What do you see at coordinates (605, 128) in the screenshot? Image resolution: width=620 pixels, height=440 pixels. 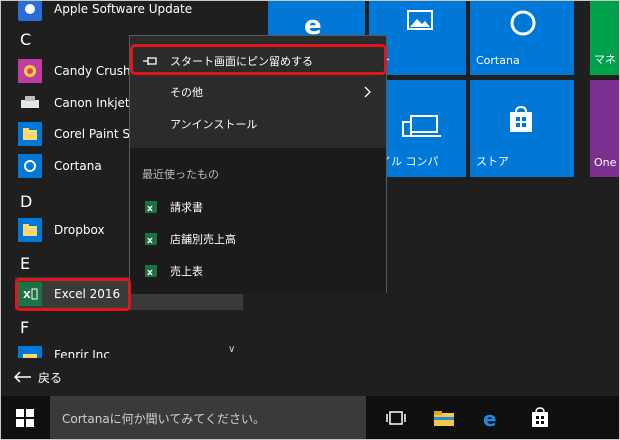 I see `tile-onenote: One` at bounding box center [605, 128].